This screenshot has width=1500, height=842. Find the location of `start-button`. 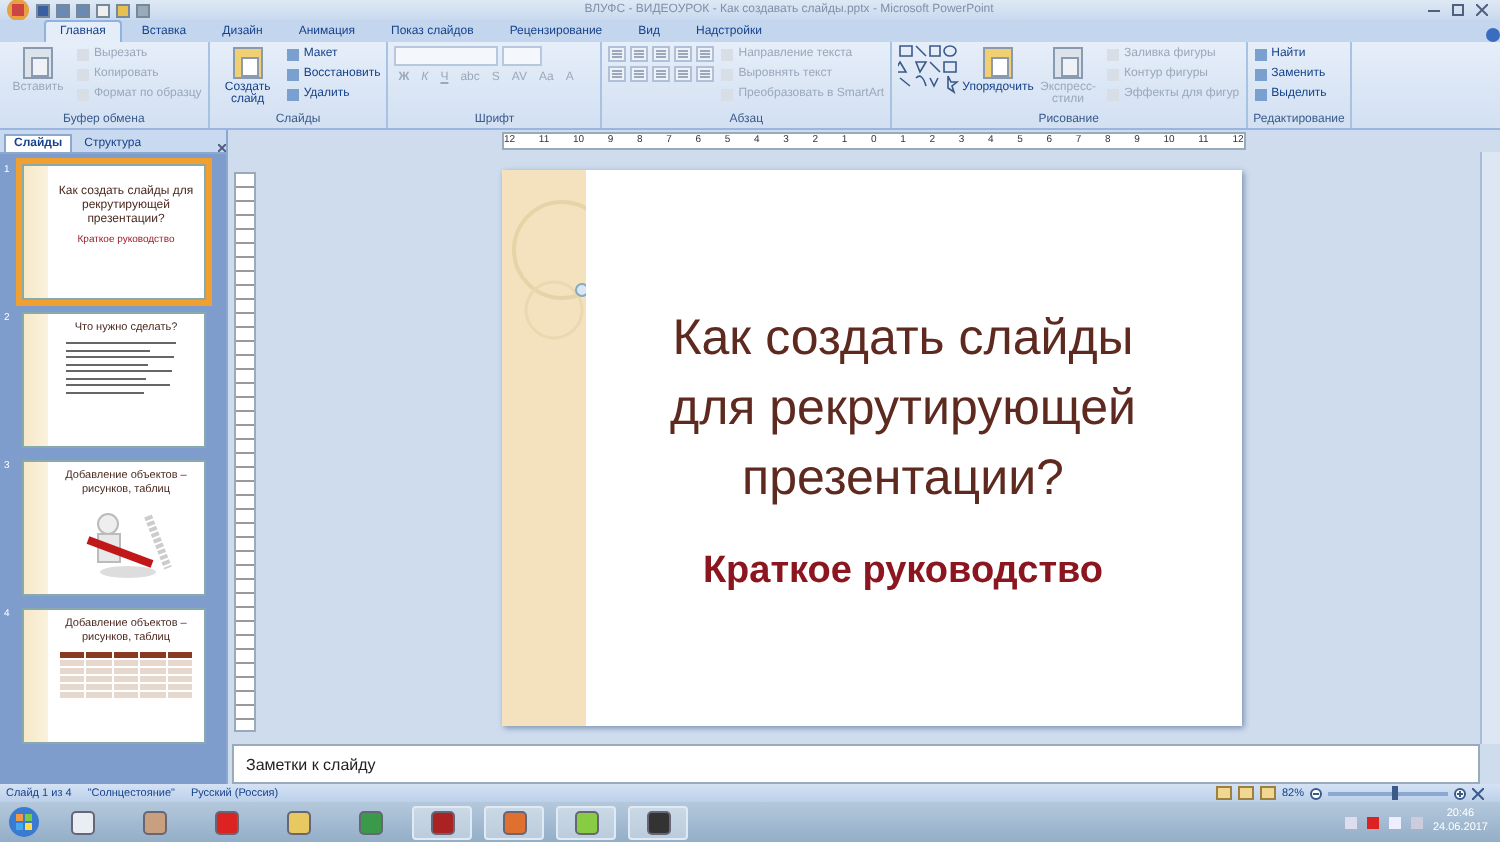

start-button is located at coordinates (24, 822).